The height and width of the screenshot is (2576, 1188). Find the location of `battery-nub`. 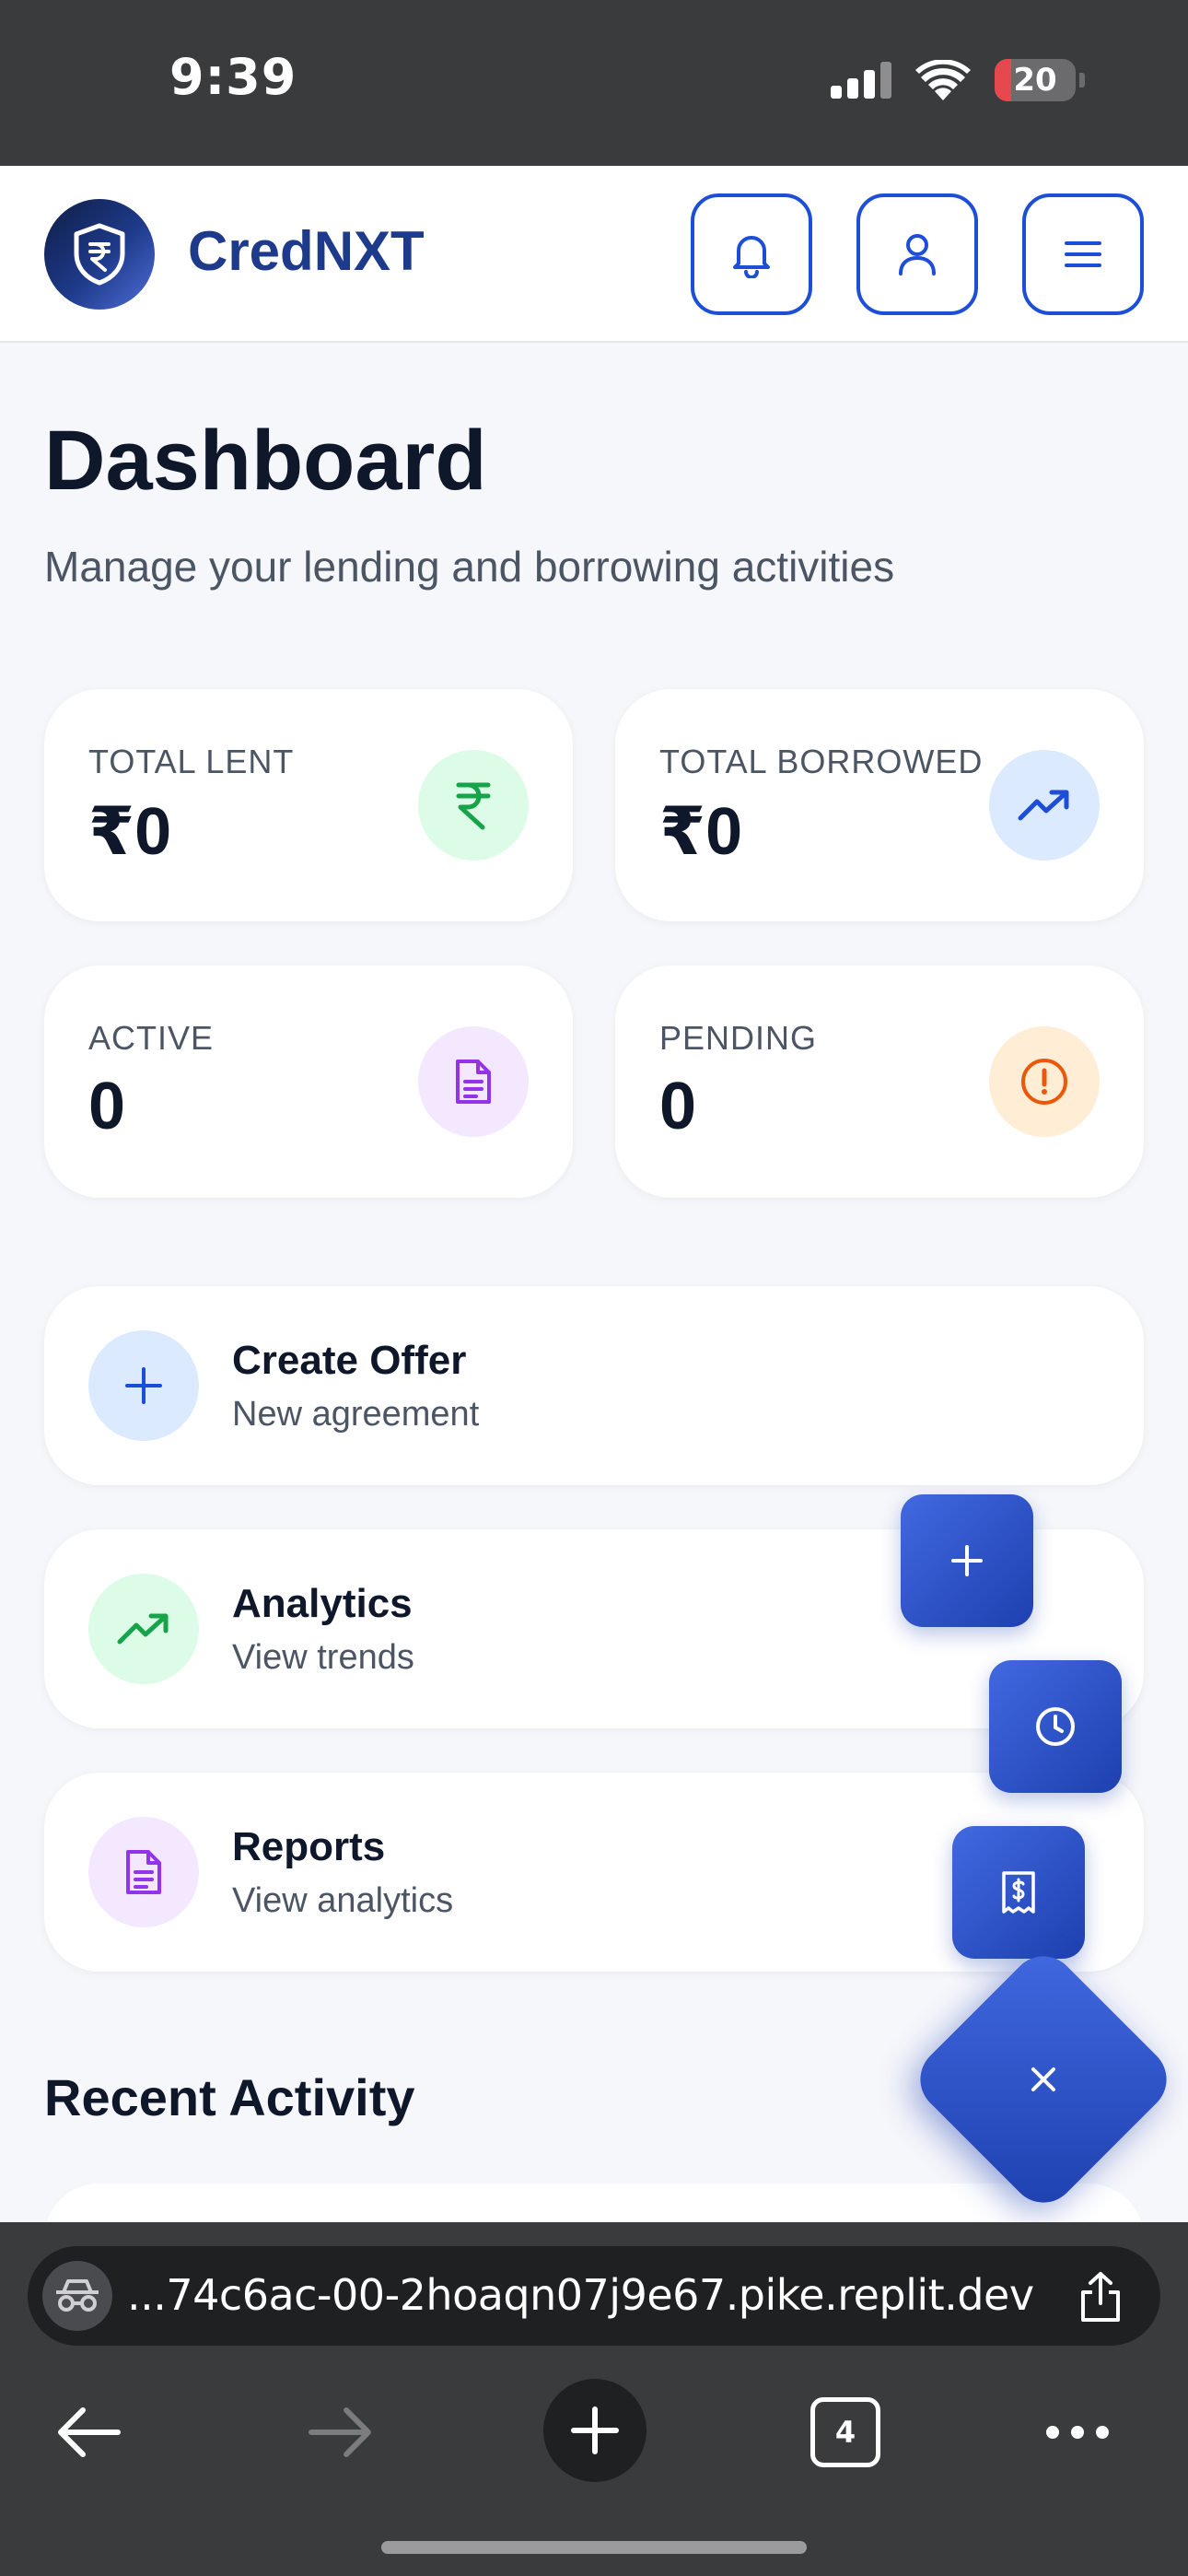

battery-nub is located at coordinates (1082, 80).